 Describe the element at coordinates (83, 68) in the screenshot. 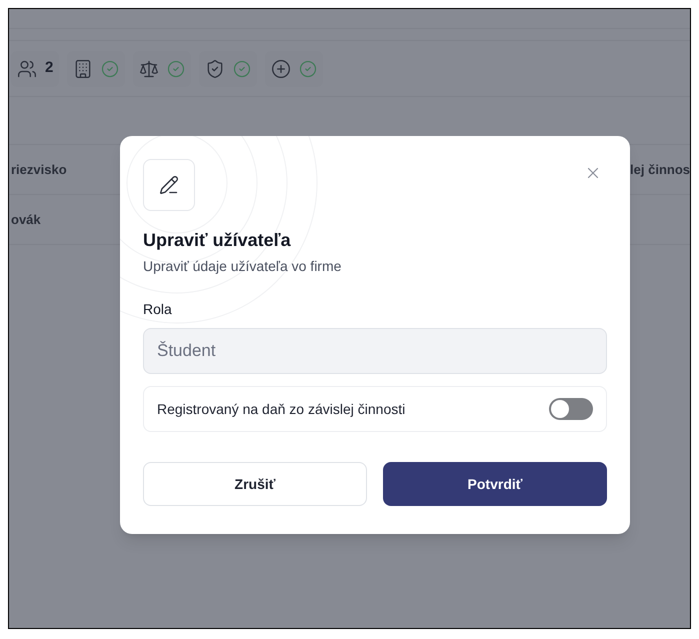

I see `building-icon` at that location.